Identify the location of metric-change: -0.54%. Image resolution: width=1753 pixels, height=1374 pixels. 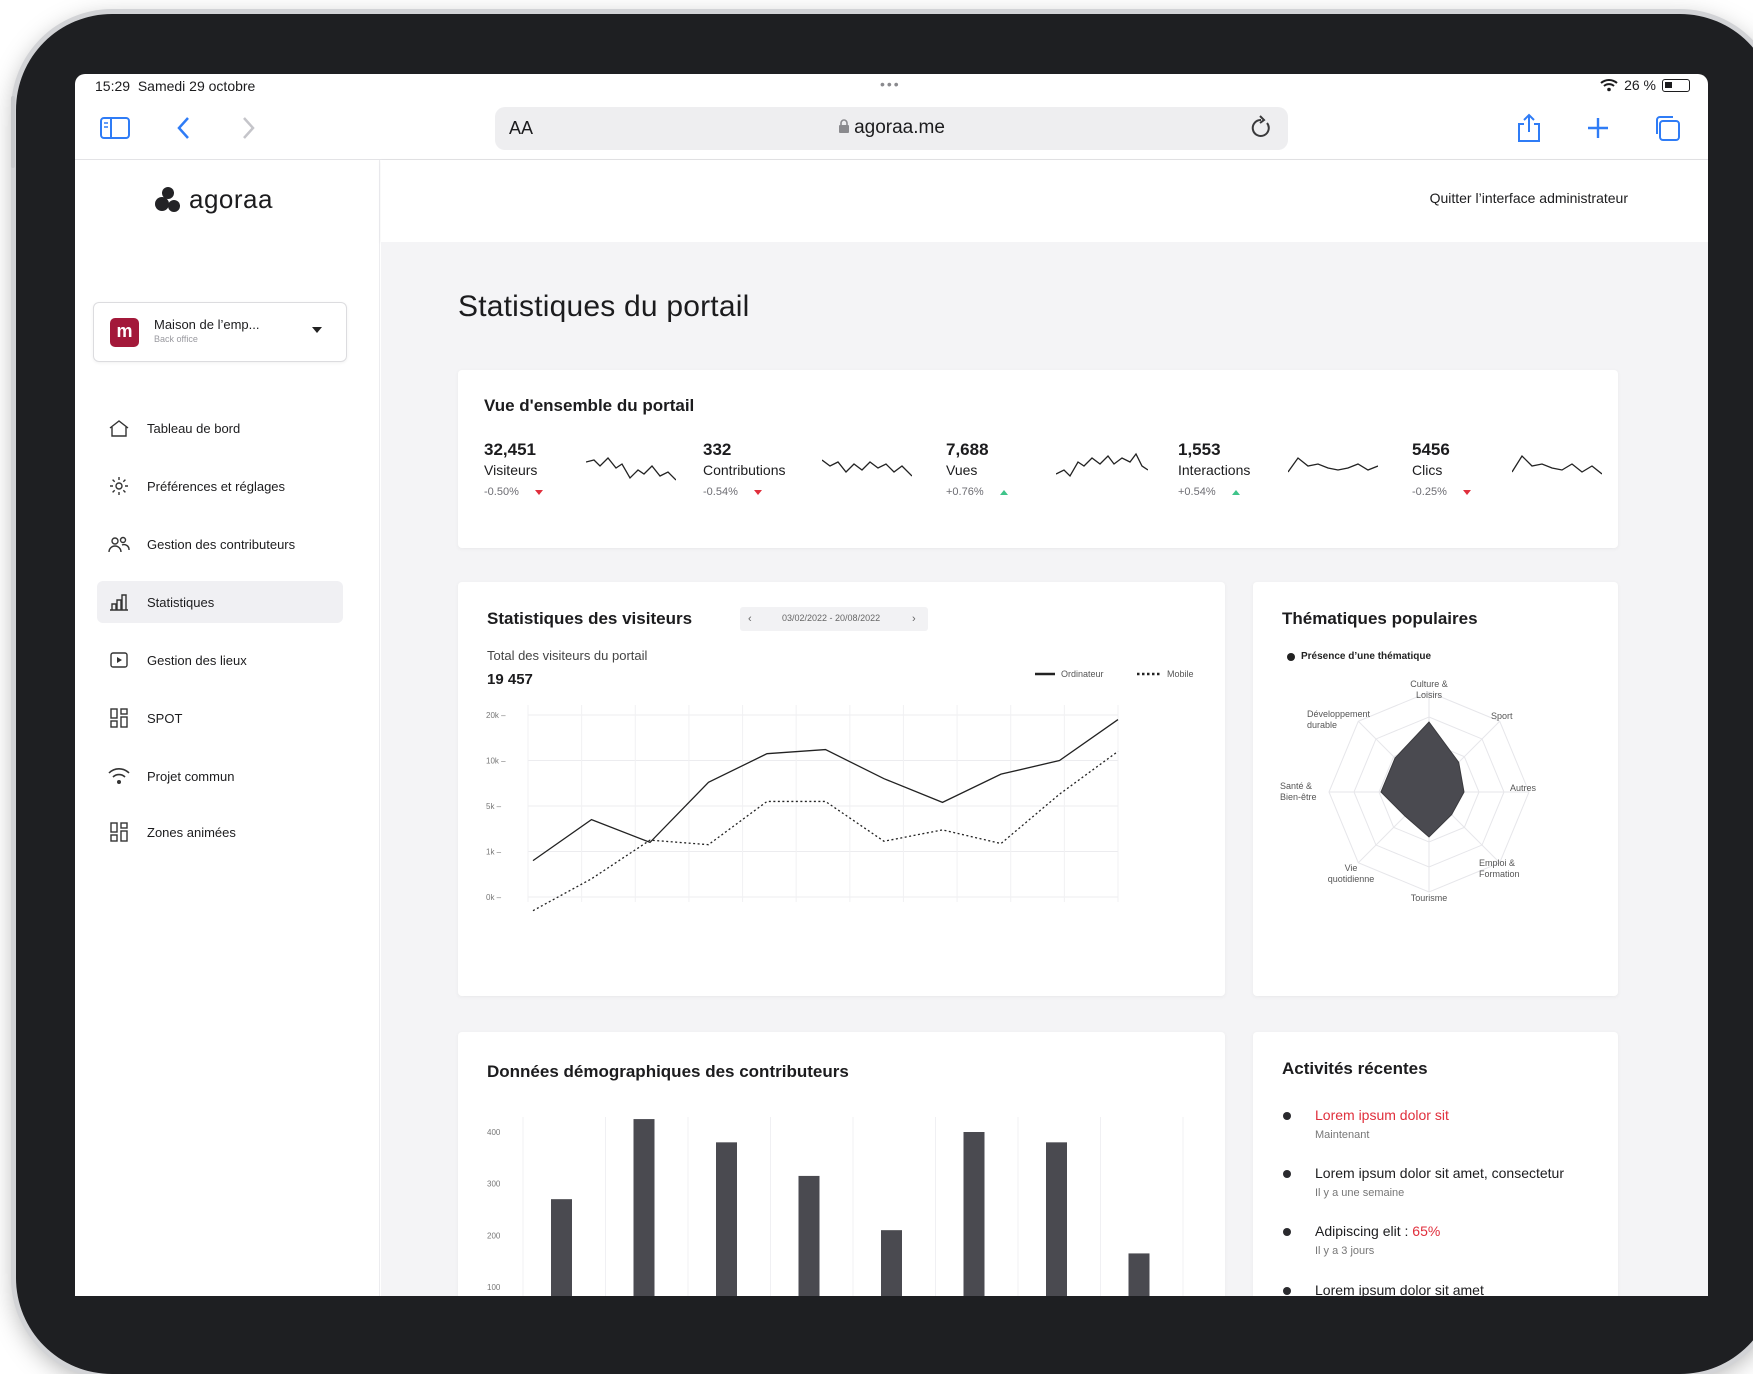
(720, 492).